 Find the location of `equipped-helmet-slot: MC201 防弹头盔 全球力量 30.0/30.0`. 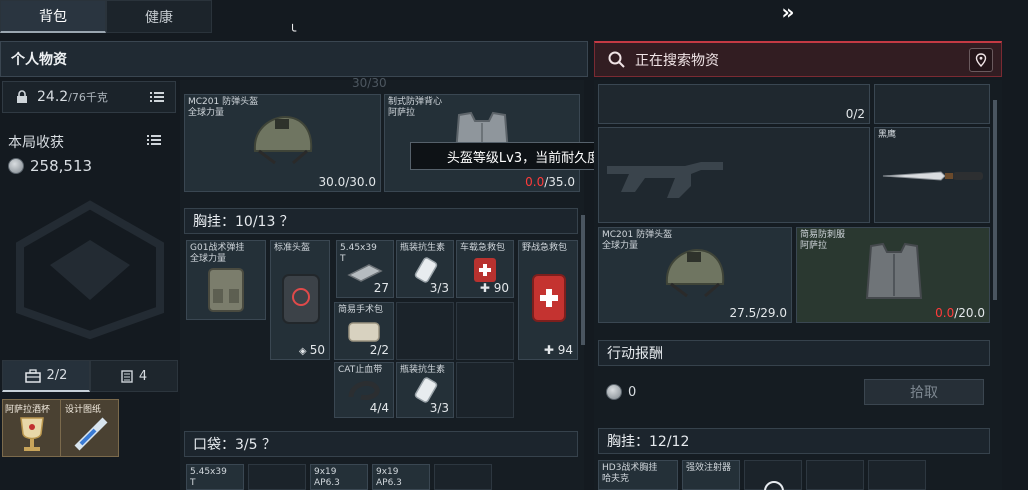

equipped-helmet-slot: MC201 防弹头盔 全球力量 30.0/30.0 is located at coordinates (282, 143).